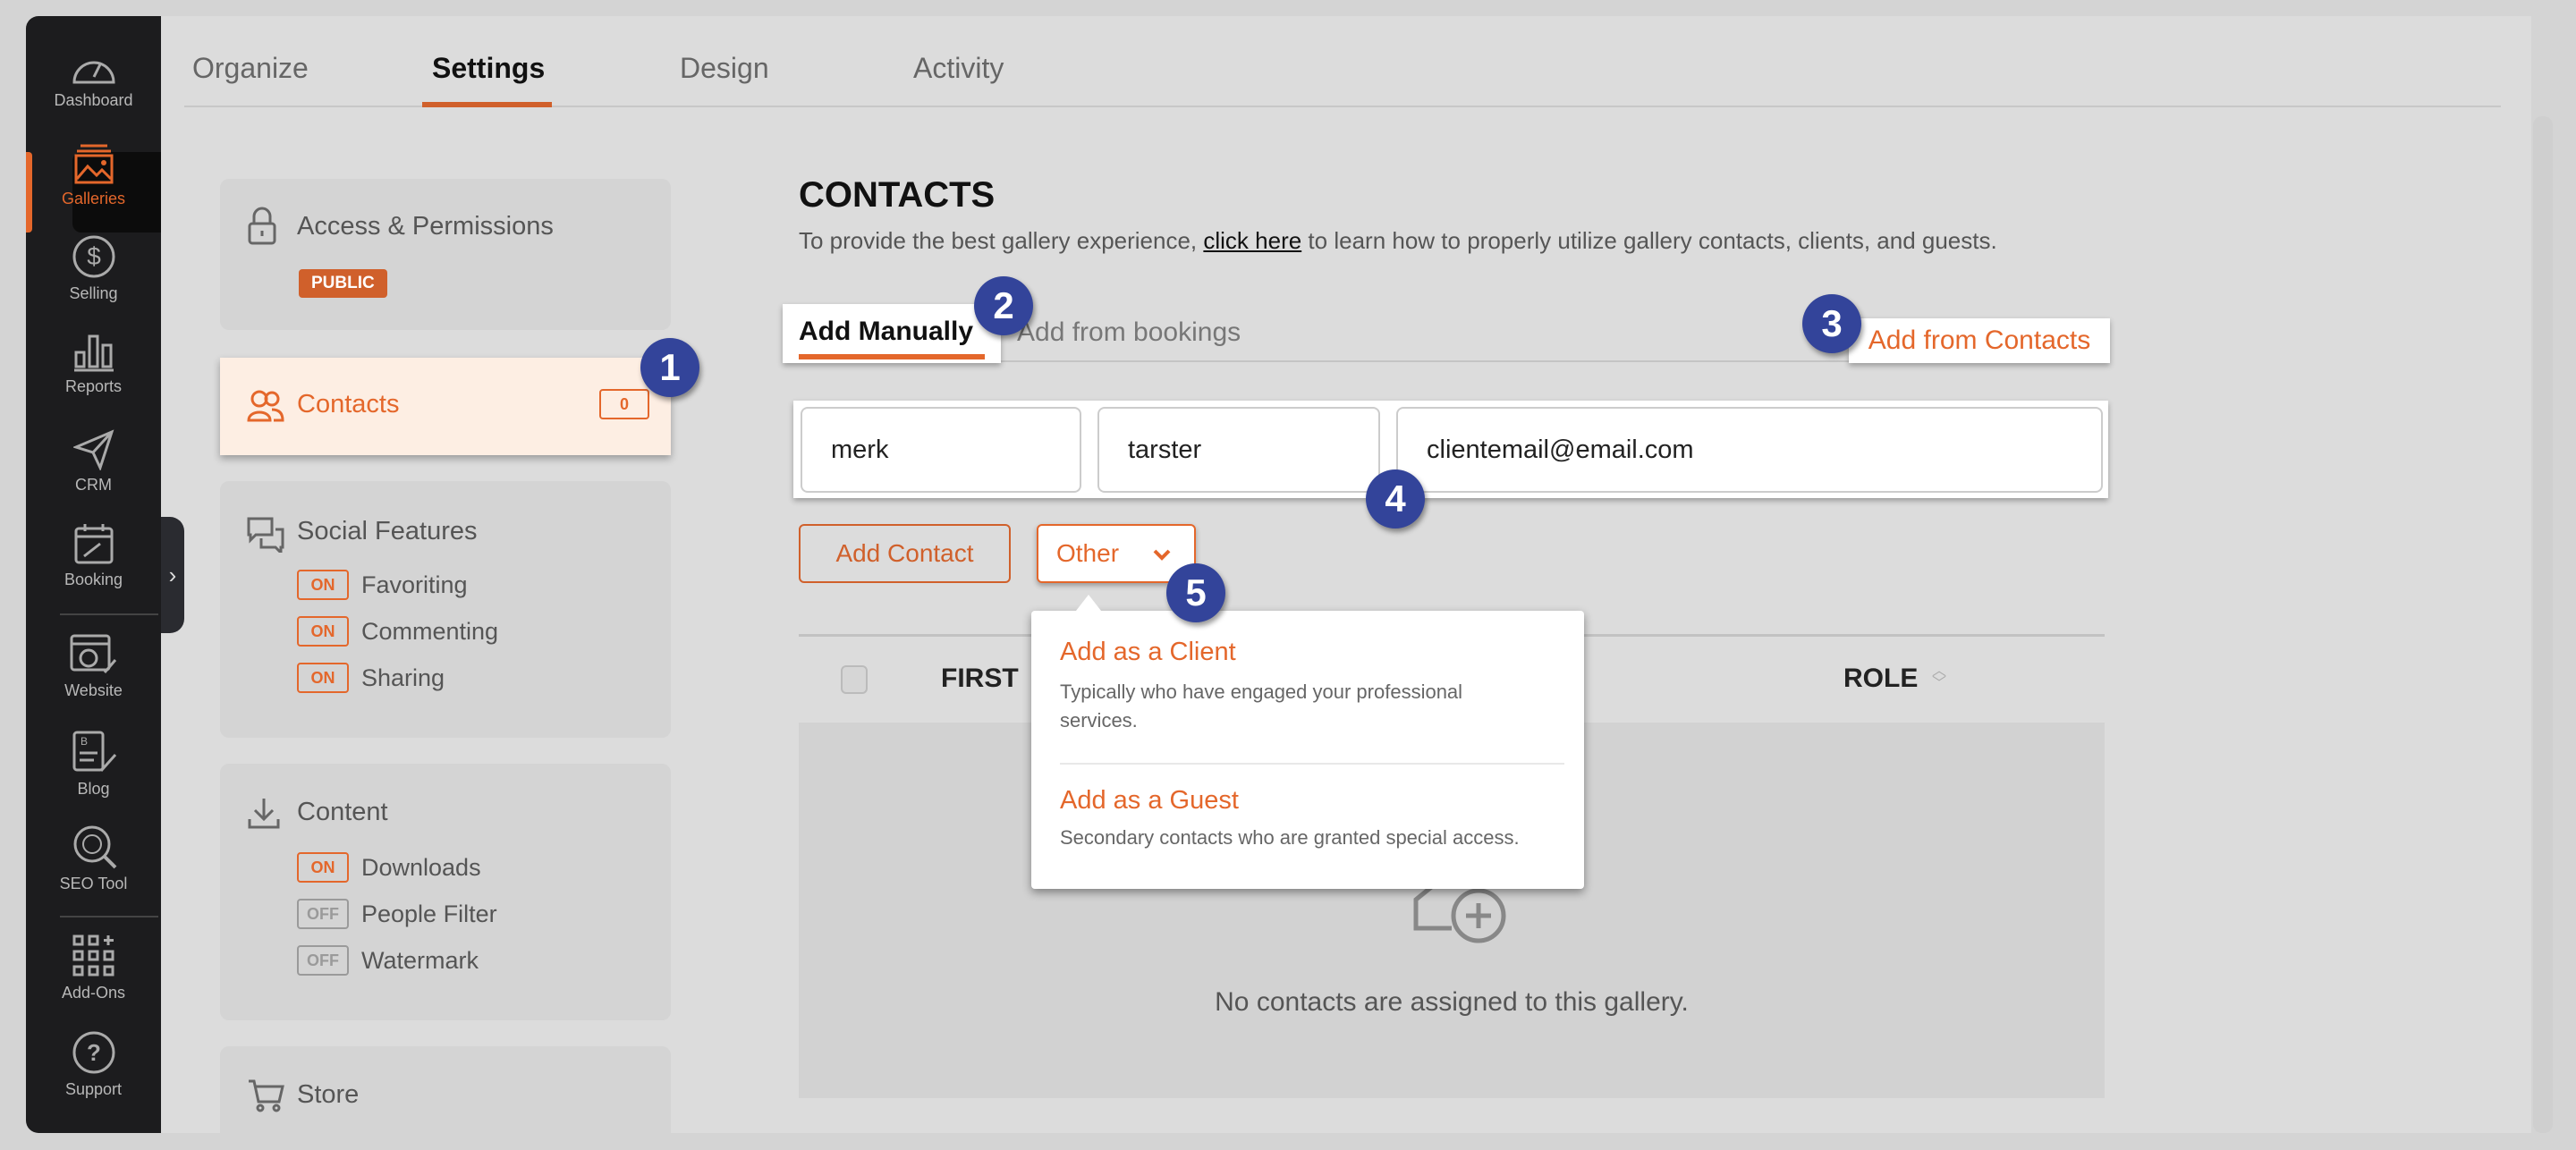 This screenshot has height=1150, width=2576. What do you see at coordinates (1148, 652) in the screenshot?
I see `menu-item-title: Add as a Client` at bounding box center [1148, 652].